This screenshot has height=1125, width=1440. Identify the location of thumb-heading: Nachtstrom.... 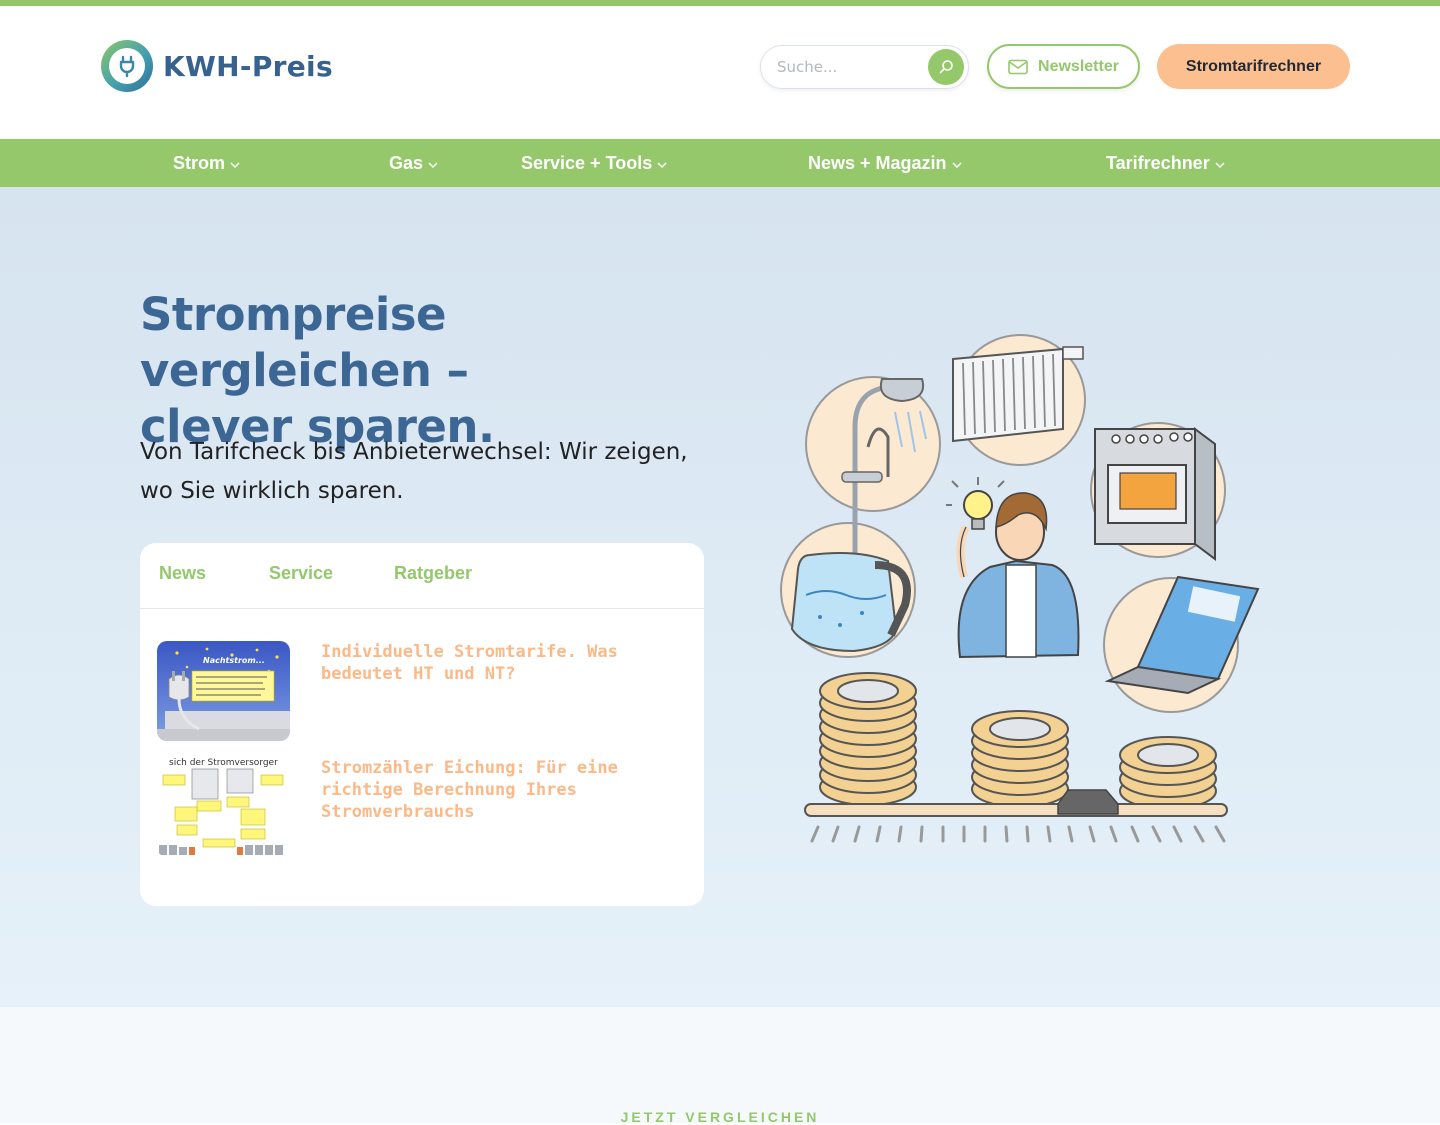
(234, 660).